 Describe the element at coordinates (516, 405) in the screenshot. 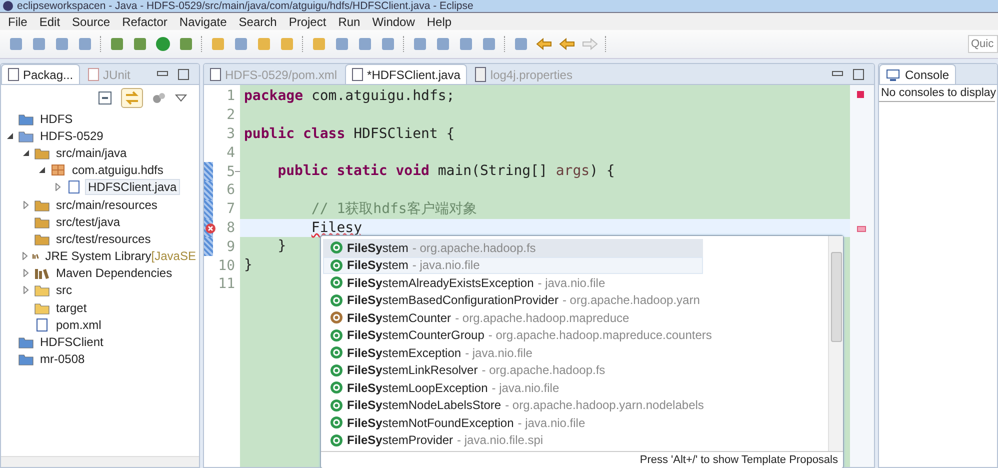

I see `completion-item: FileSystemNodeLabelsStore - org.apache.hadoop.yarn.nodelabels` at that location.